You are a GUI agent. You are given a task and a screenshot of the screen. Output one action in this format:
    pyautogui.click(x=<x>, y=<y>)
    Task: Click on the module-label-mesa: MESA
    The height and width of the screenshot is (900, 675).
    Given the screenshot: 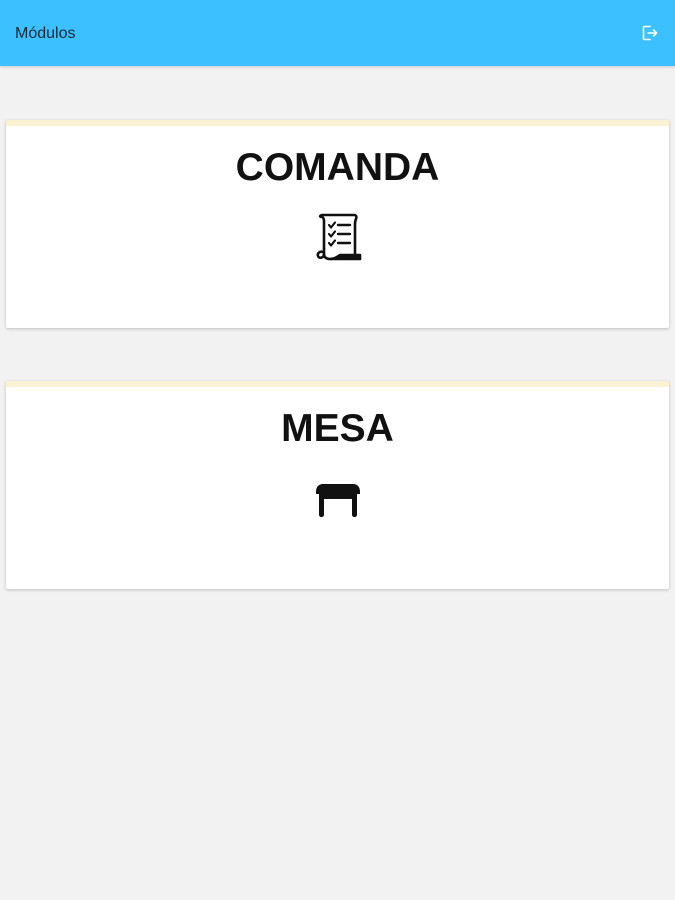 What is the action you would take?
    pyautogui.click(x=337, y=428)
    